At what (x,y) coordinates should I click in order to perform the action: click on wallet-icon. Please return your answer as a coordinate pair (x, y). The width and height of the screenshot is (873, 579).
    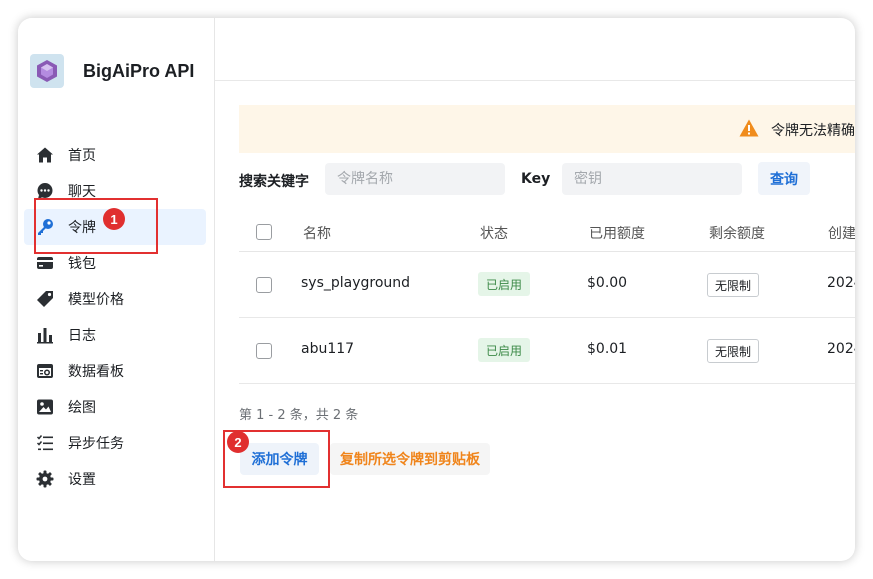
    Looking at the image, I should click on (45, 263).